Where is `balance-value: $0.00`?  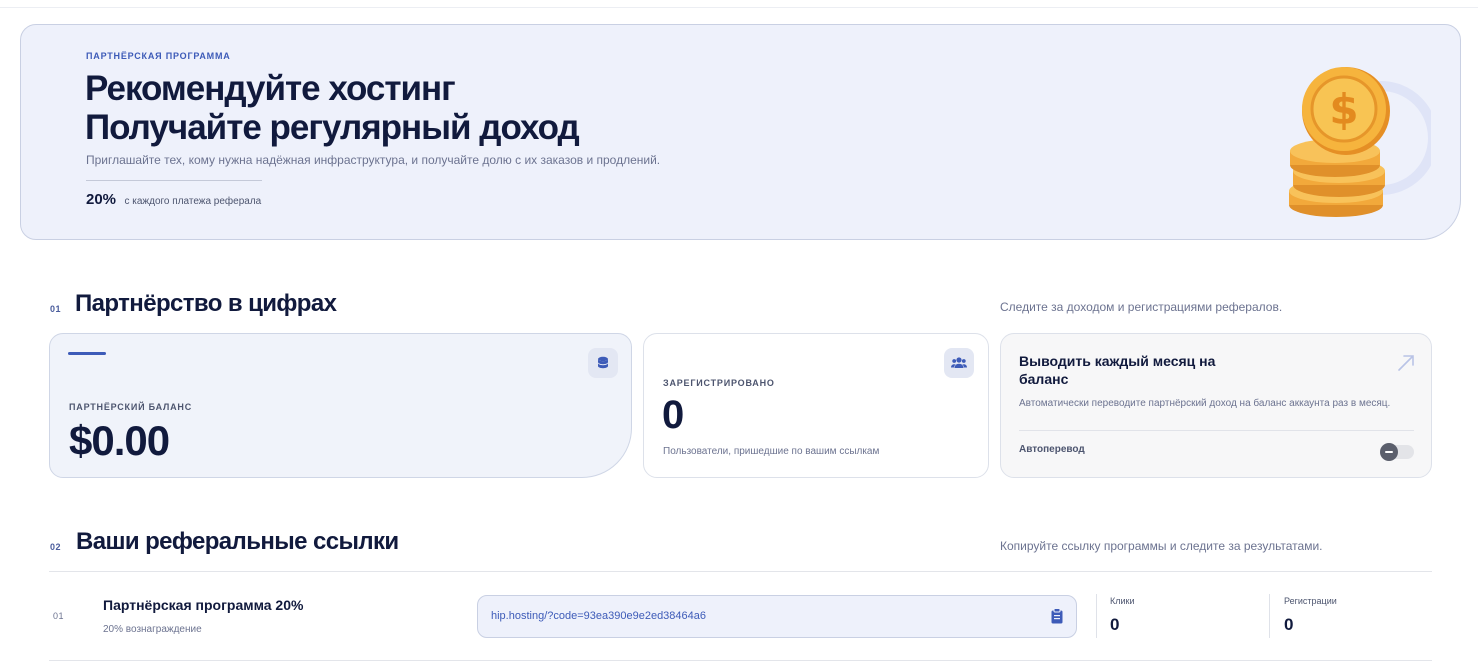
balance-value: $0.00 is located at coordinates (119, 440).